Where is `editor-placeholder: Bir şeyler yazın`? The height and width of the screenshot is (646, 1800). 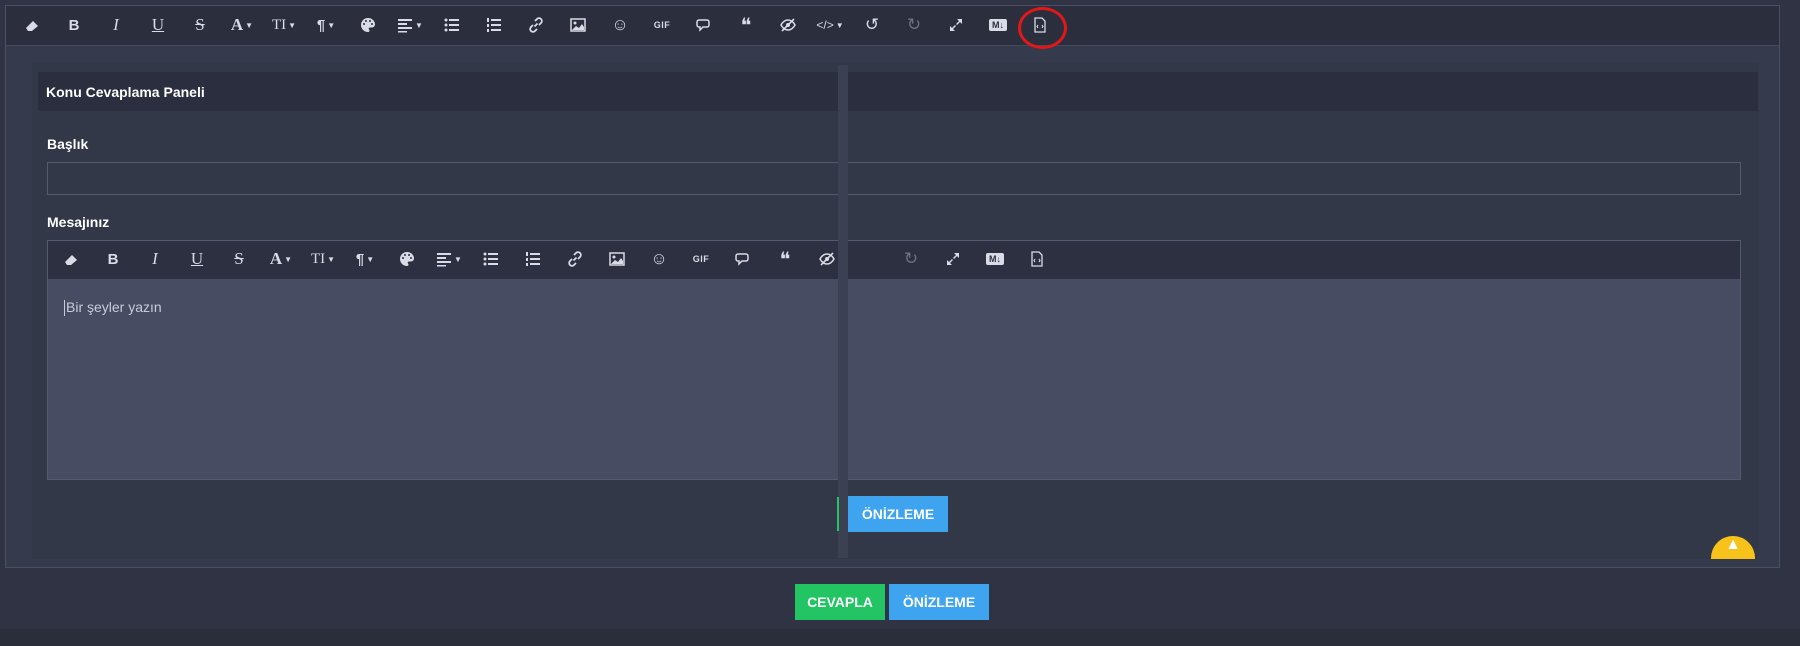 editor-placeholder: Bir şeyler yazın is located at coordinates (114, 307).